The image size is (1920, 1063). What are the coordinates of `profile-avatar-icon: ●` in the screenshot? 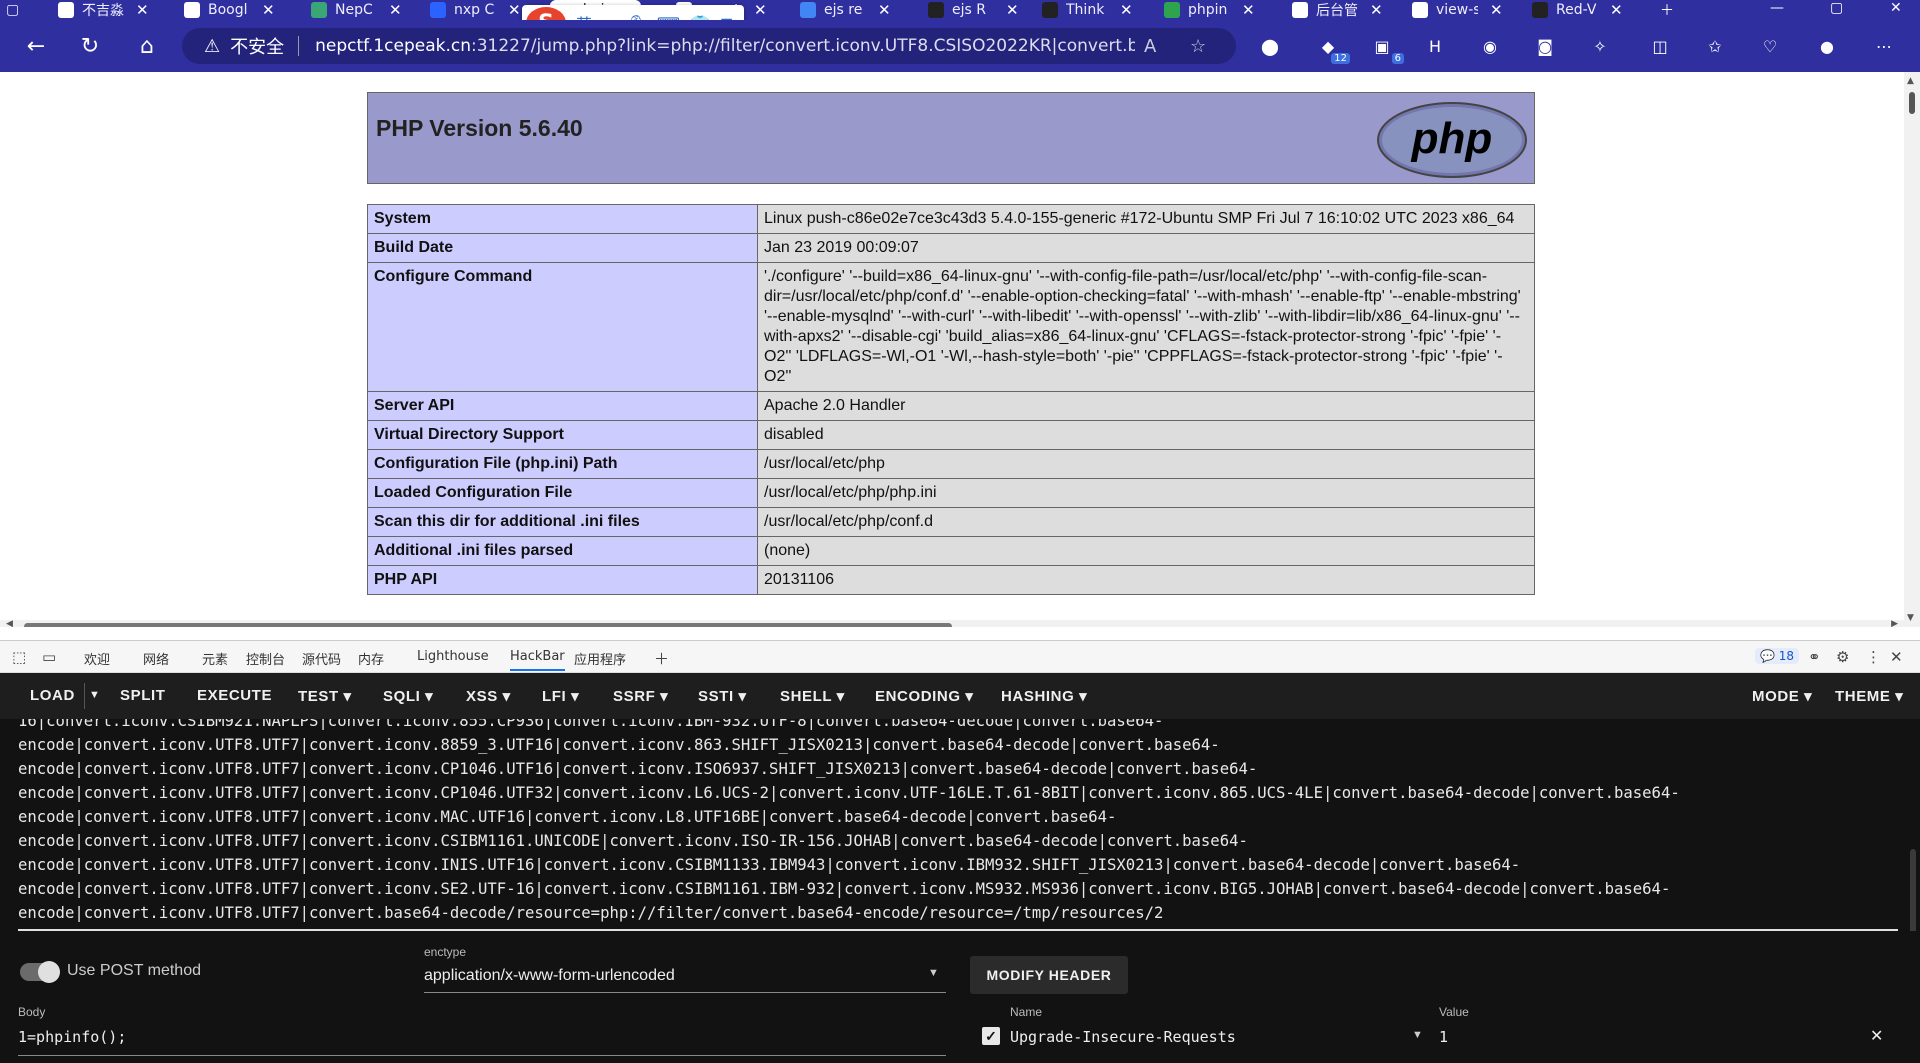 It's located at (1827, 46).